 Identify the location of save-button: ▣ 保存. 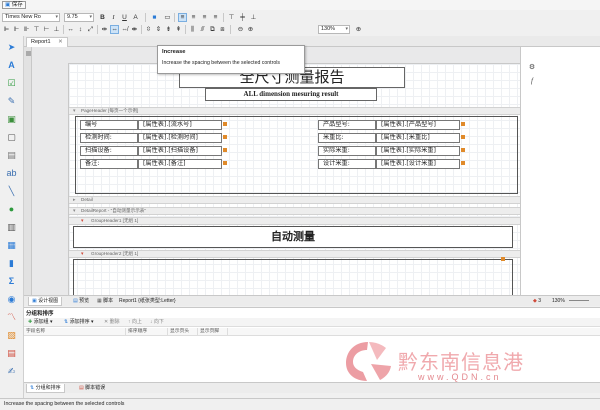
(14, 5).